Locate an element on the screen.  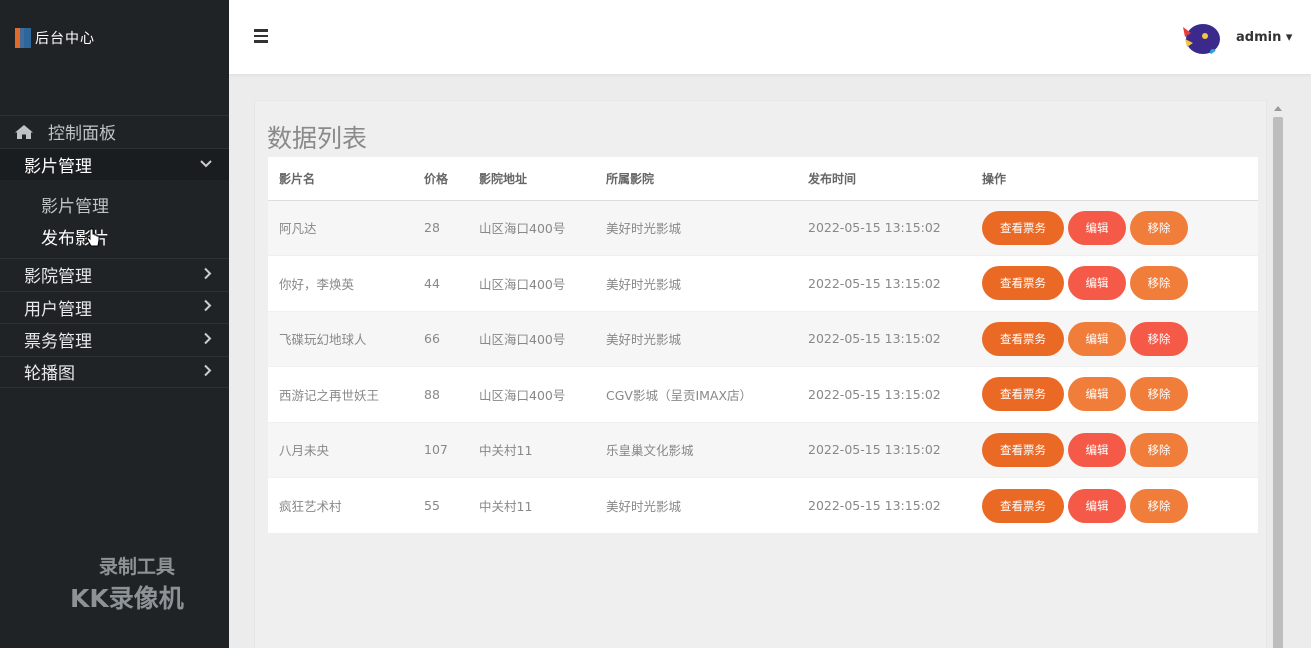
cell-cinema: CGV影城（呈贡IMAX店） is located at coordinates (696, 394).